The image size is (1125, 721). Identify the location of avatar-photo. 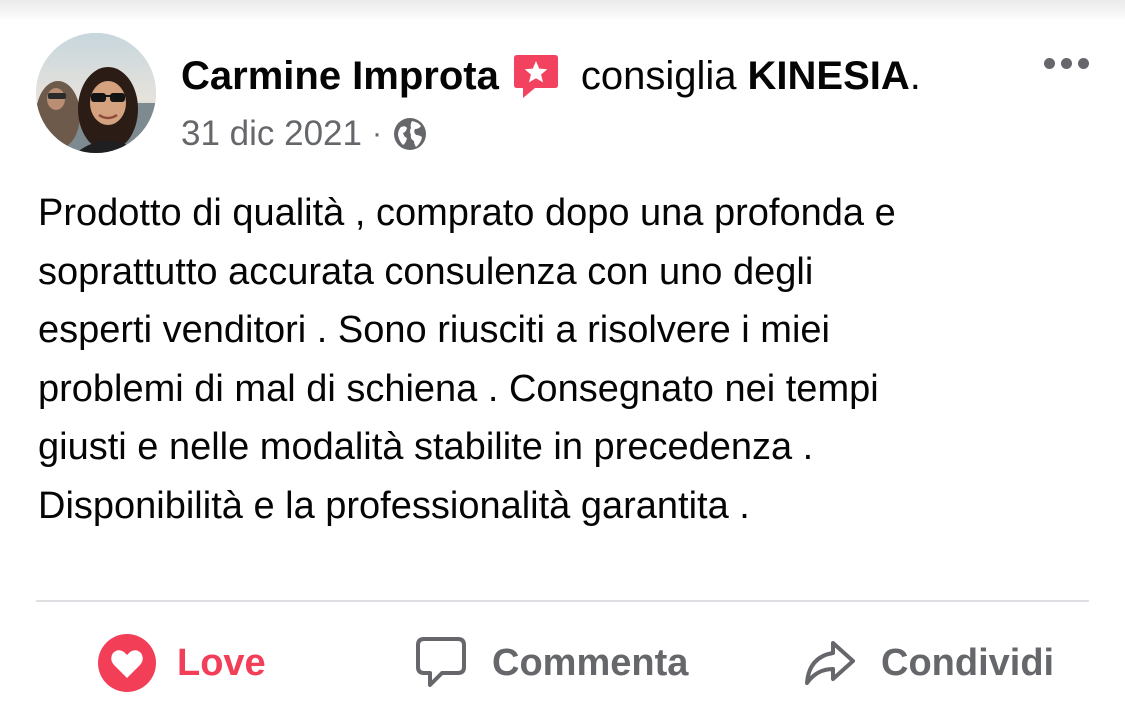
(96, 93).